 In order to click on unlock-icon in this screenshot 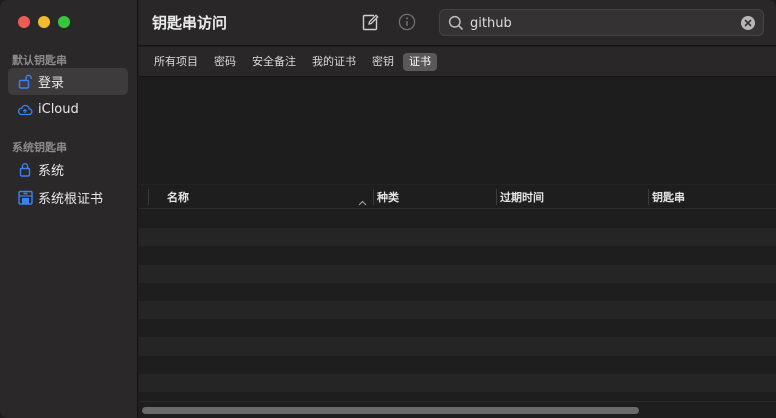, I will do `click(25, 82)`.